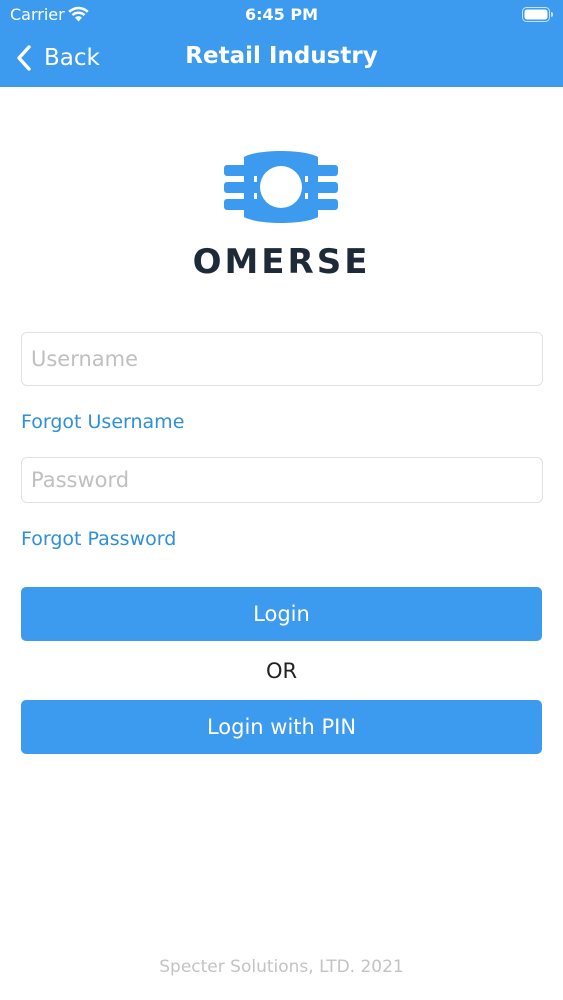 Image resolution: width=563 pixels, height=1000 pixels. Describe the element at coordinates (537, 14) in the screenshot. I see `battery-icon` at that location.